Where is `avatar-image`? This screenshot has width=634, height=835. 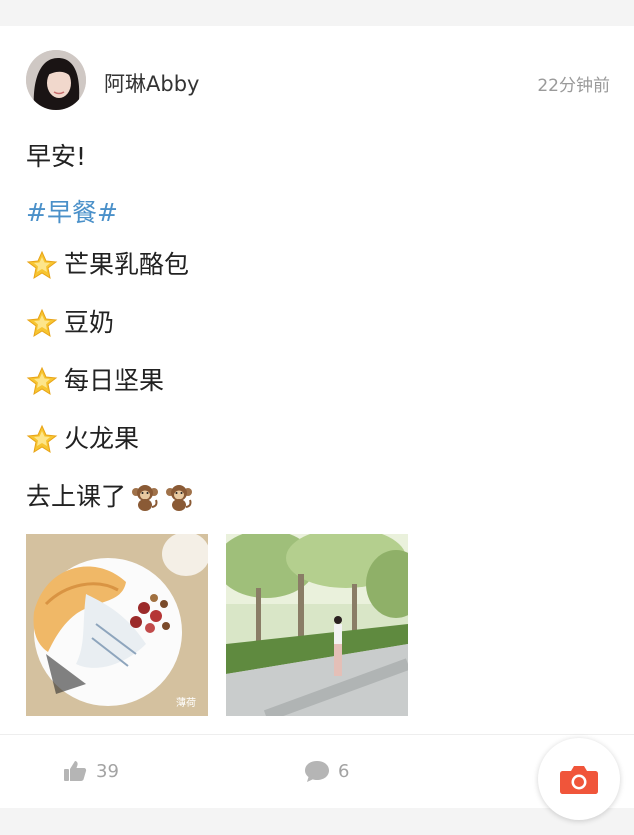
avatar-image is located at coordinates (56, 80).